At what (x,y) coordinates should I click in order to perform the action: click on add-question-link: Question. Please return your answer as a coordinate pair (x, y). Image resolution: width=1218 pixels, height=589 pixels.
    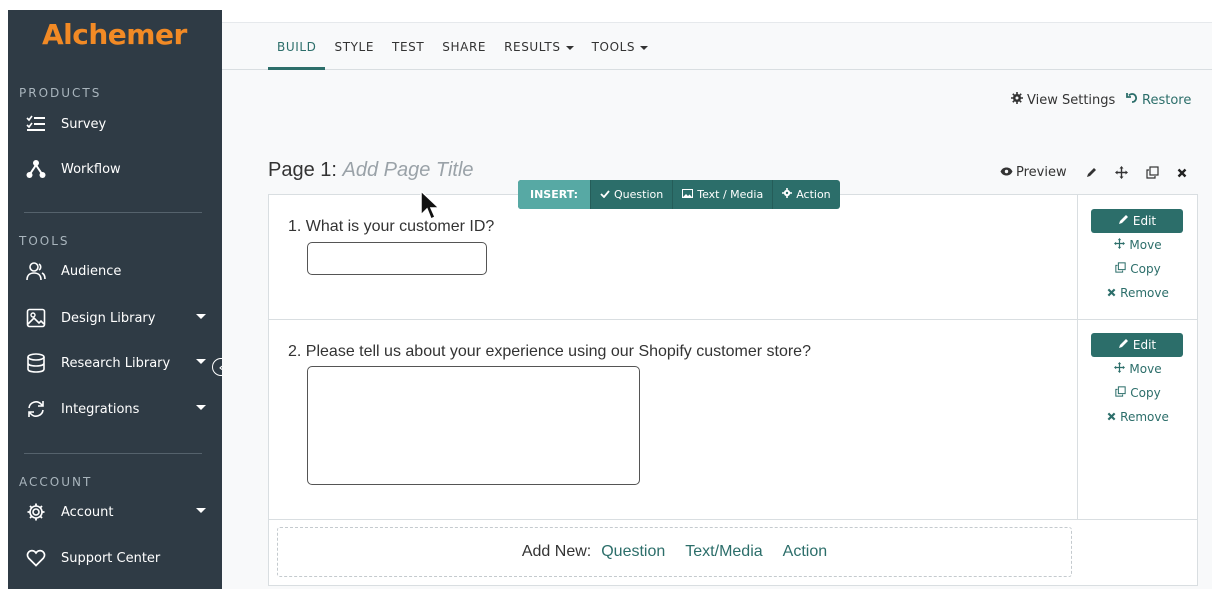
    Looking at the image, I should click on (633, 552).